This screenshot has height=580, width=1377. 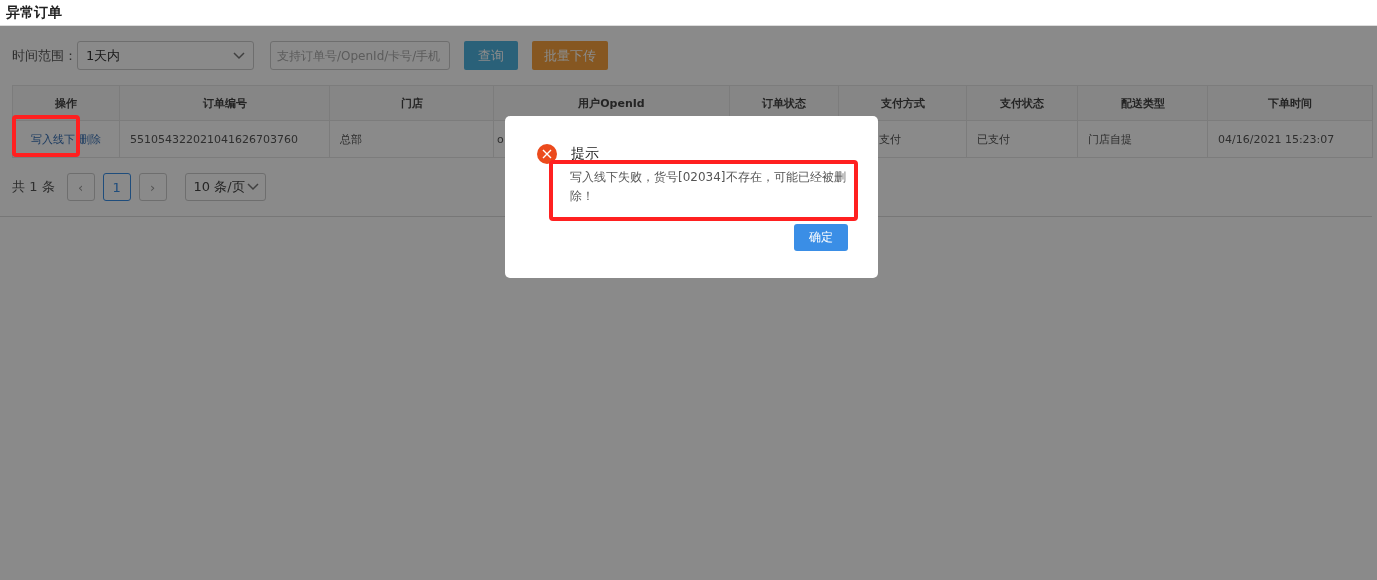 What do you see at coordinates (53, 139) in the screenshot?
I see `write-offline-link: 写入线下` at bounding box center [53, 139].